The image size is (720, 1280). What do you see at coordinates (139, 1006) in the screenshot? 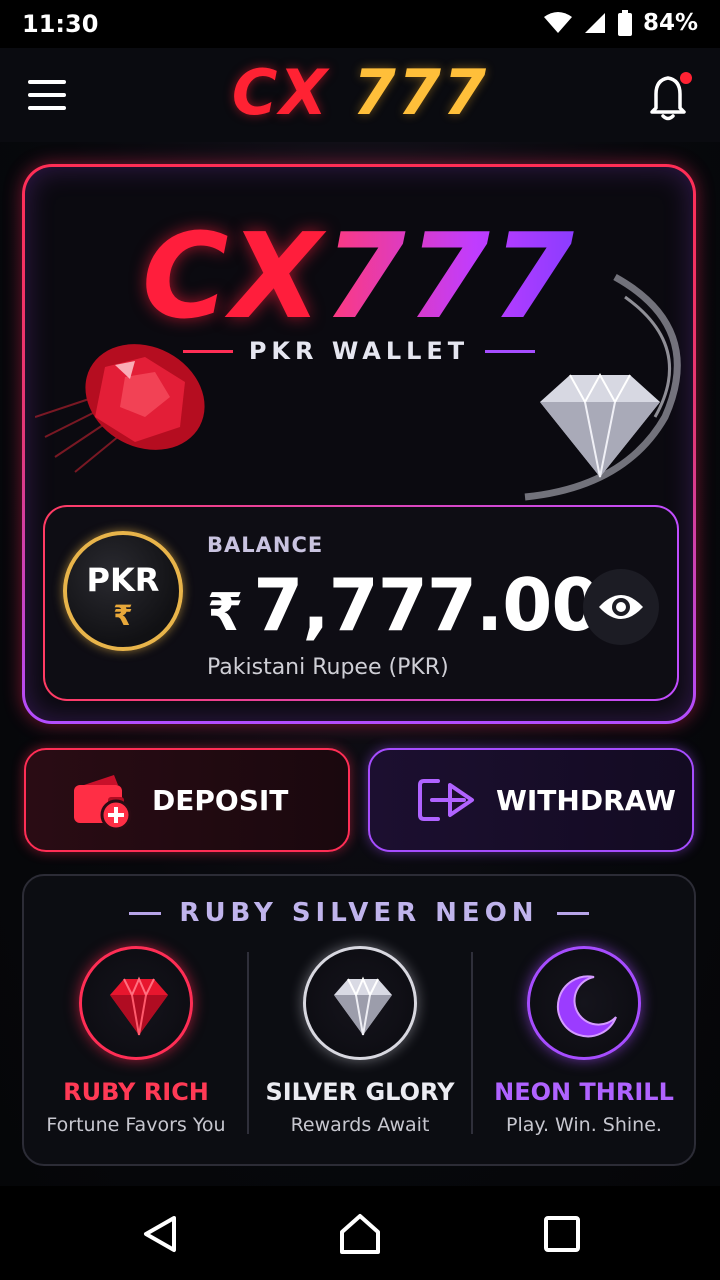
I see `ruby-gem-icon` at bounding box center [139, 1006].